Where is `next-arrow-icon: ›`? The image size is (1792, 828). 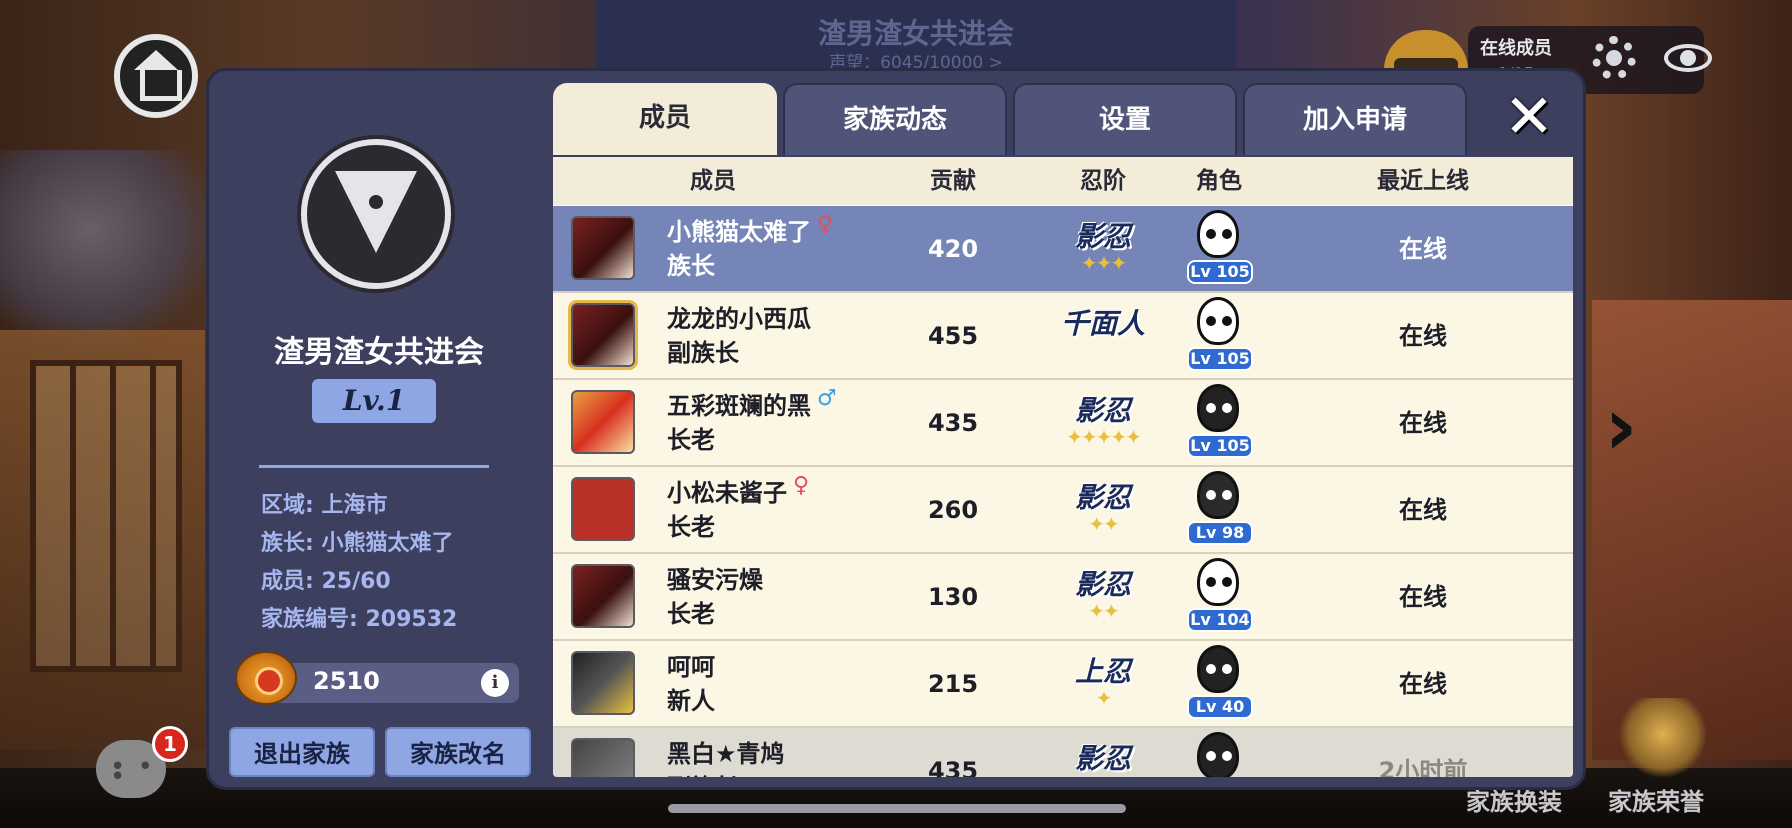 next-arrow-icon: › is located at coordinates (1621, 427).